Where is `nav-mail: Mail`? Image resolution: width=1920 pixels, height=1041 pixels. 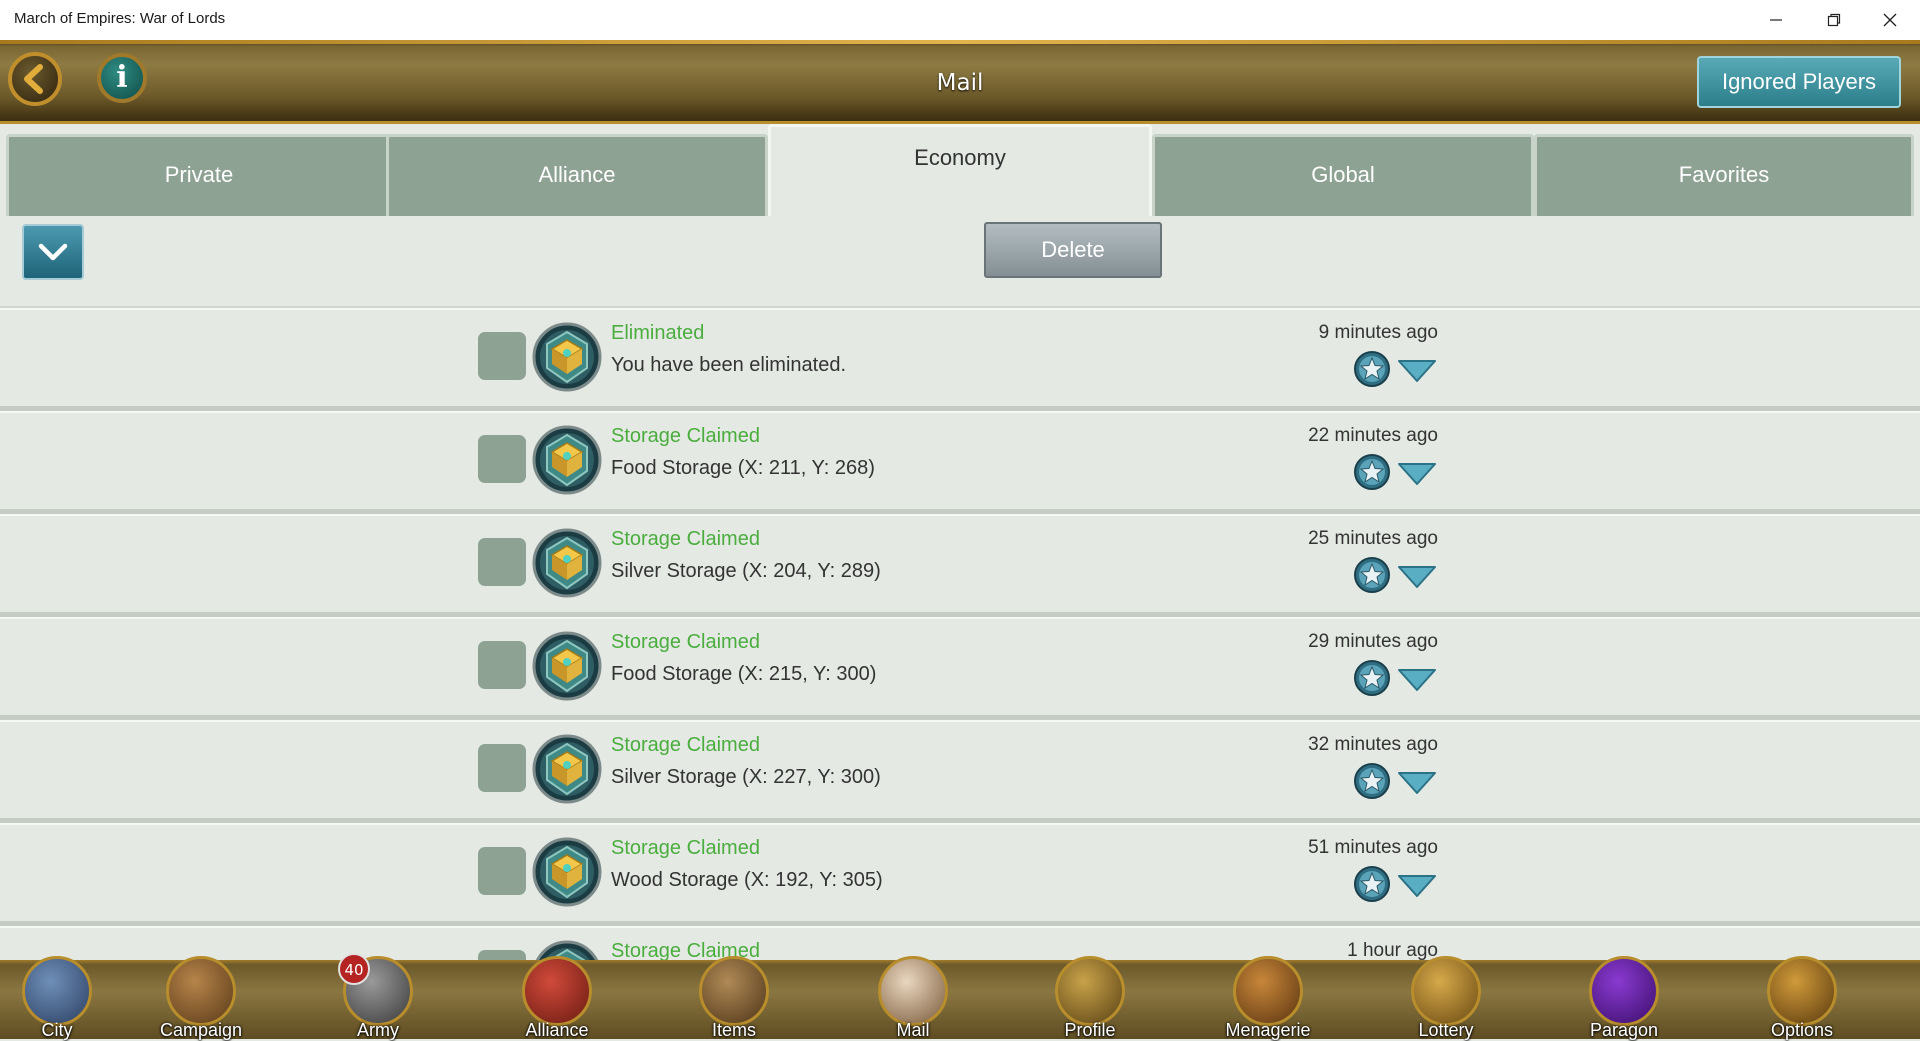
nav-mail: Mail is located at coordinates (913, 997).